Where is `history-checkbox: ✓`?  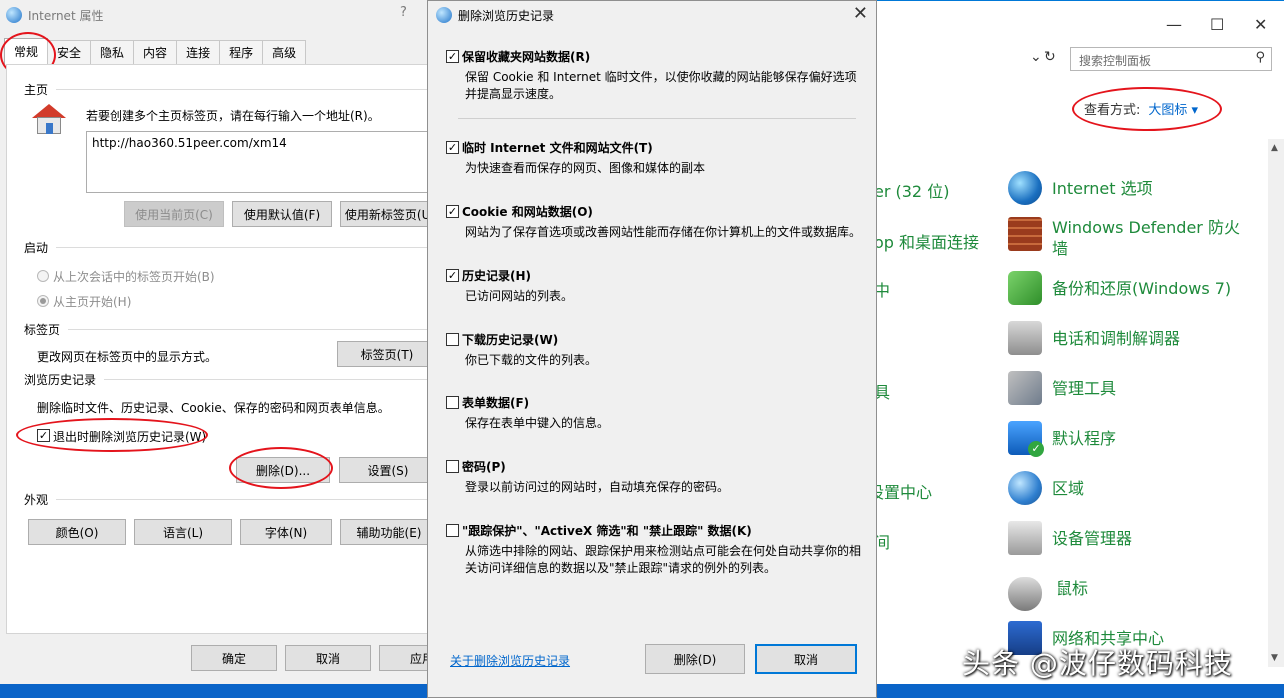 history-checkbox: ✓ is located at coordinates (452, 275).